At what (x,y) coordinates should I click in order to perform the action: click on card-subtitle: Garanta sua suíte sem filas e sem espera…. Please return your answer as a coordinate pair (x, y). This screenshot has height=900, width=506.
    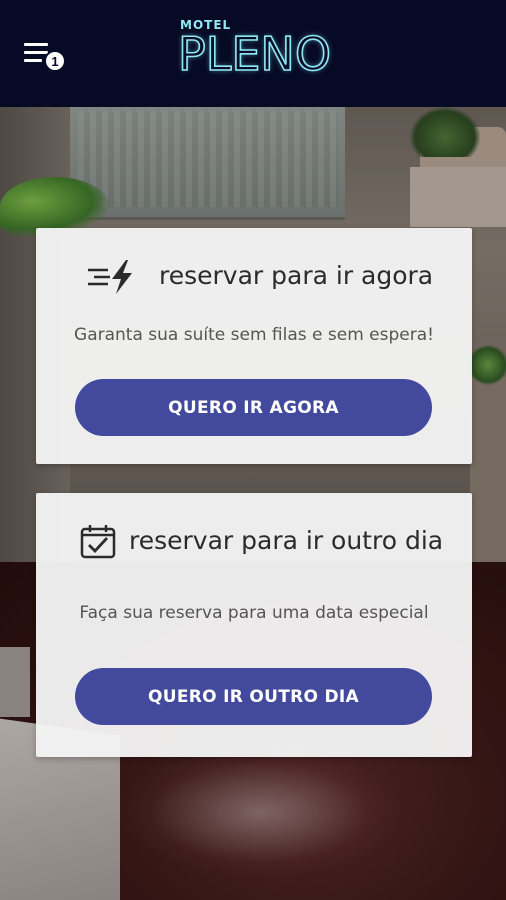
    Looking at the image, I should click on (254, 335).